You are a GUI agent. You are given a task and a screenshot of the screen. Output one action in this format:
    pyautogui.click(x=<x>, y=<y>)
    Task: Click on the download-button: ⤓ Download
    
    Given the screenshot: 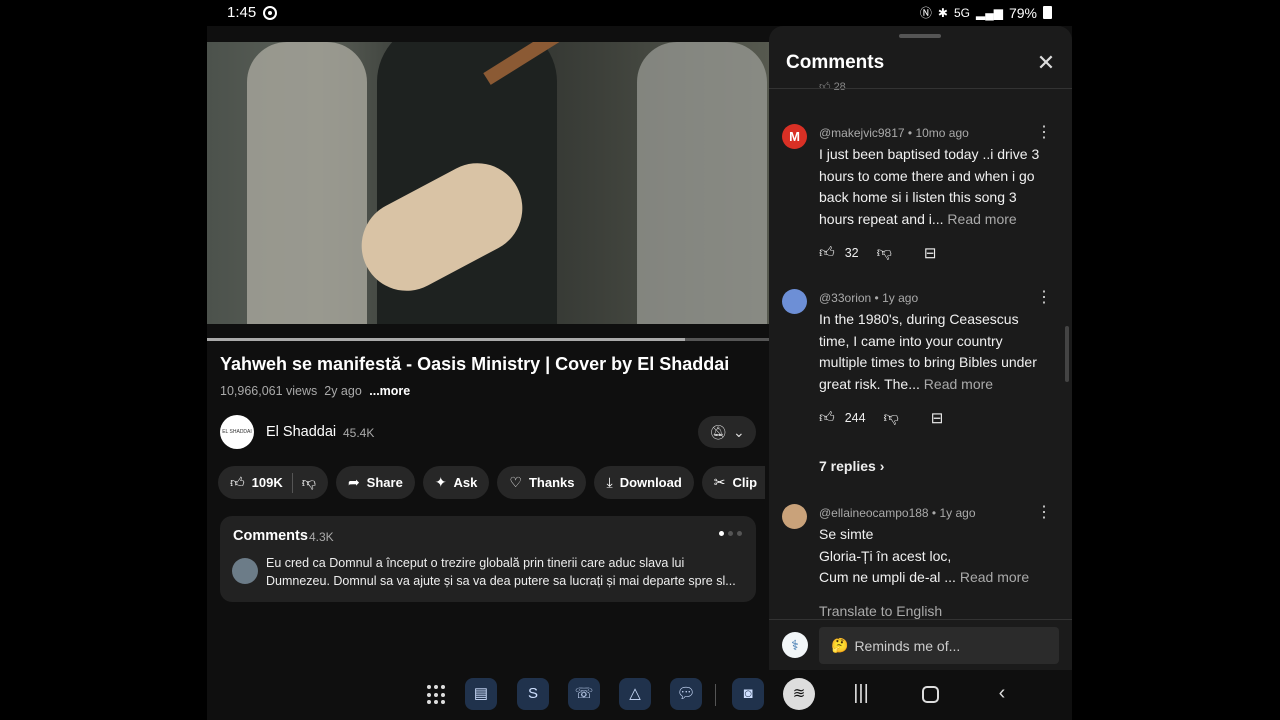 What is the action you would take?
    pyautogui.click(x=644, y=482)
    